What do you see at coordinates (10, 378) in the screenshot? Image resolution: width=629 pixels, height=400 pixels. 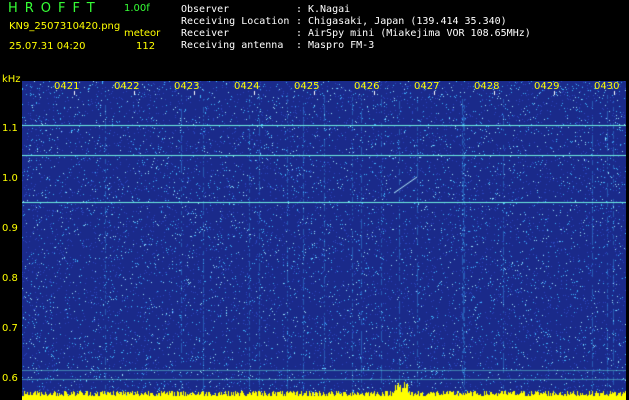 I see `y-tick: 0.6` at bounding box center [10, 378].